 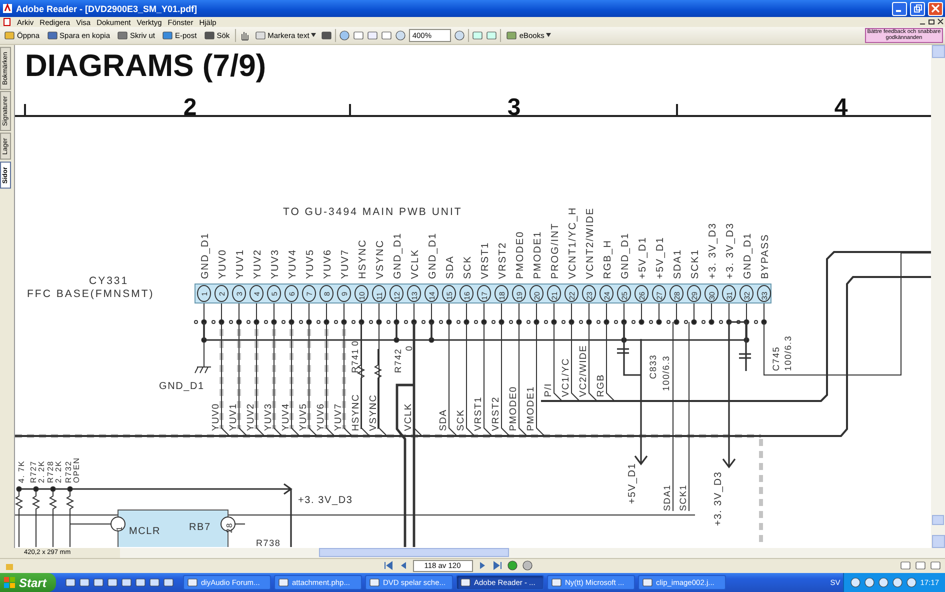 What do you see at coordinates (50, 471) in the screenshot?
I see `part-label: R728` at bounding box center [50, 471].